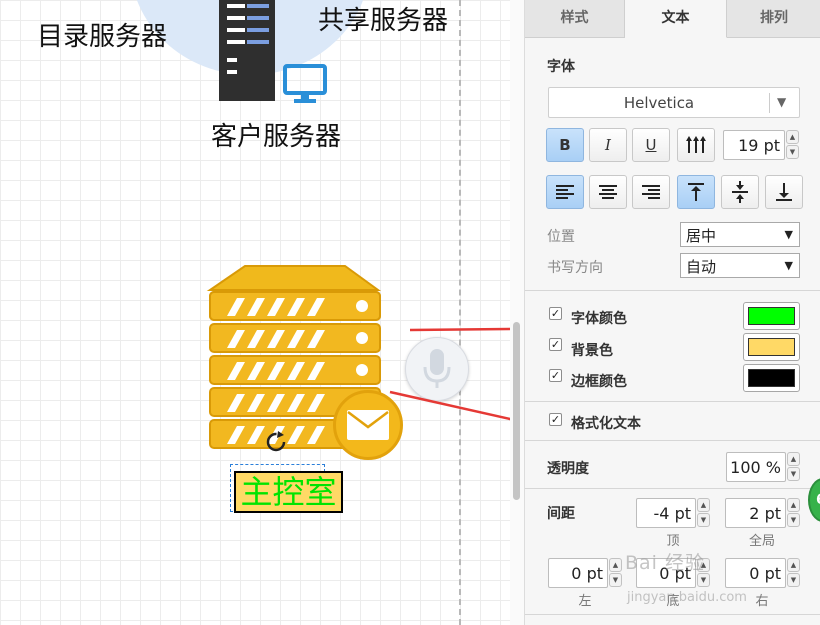 The image size is (820, 625). I want to click on font-family-select: Helvetica ▼, so click(674, 102).